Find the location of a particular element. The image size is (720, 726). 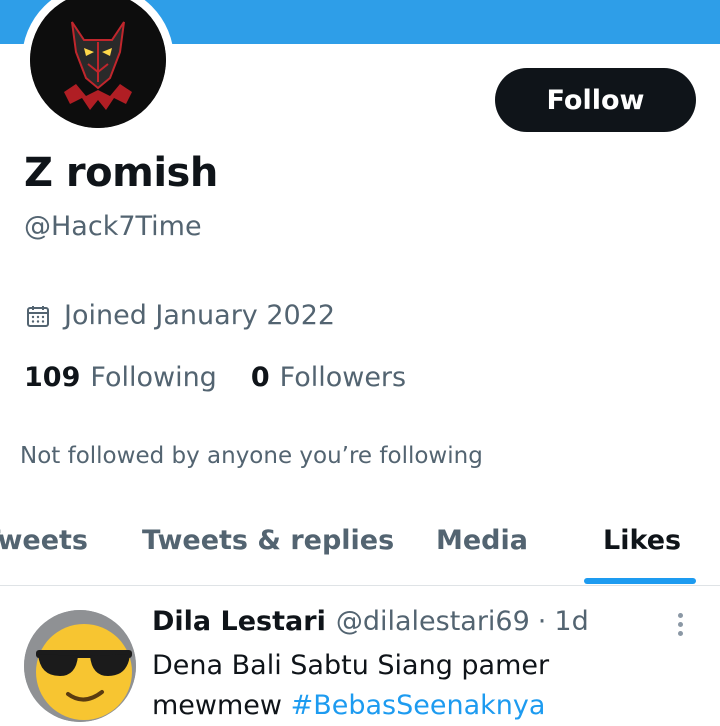

tweet-header: Dila Lestari @dilalestari69 · 1d is located at coordinates (370, 621).